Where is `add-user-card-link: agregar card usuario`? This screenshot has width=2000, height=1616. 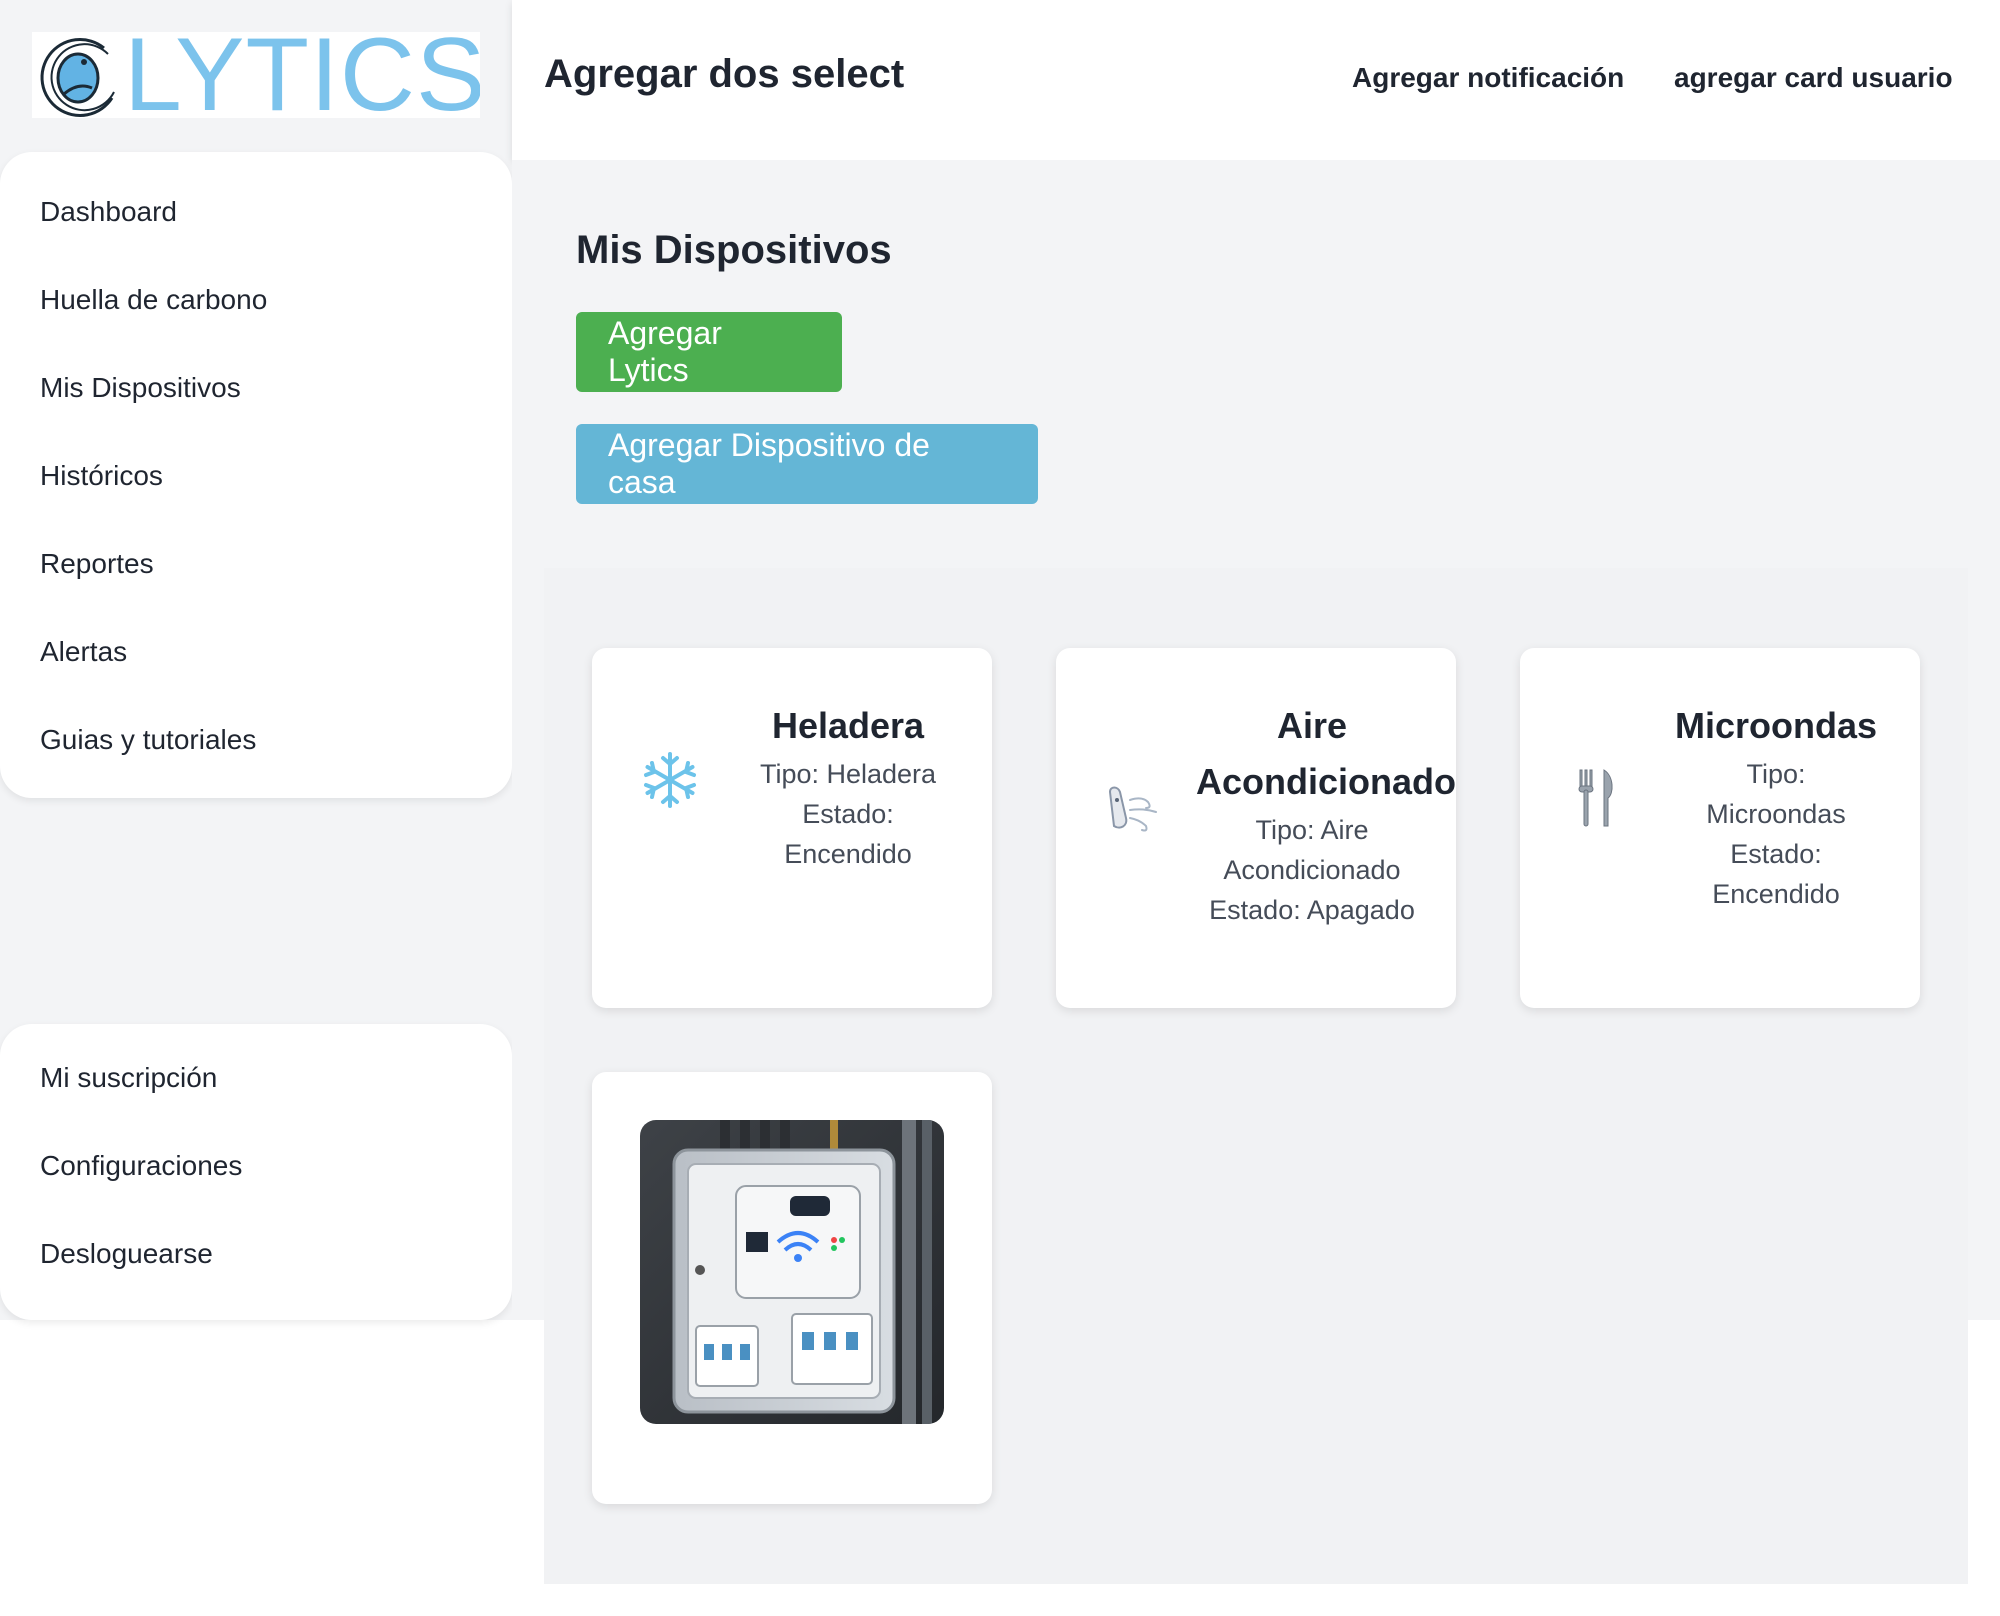 add-user-card-link: agregar card usuario is located at coordinates (1813, 78).